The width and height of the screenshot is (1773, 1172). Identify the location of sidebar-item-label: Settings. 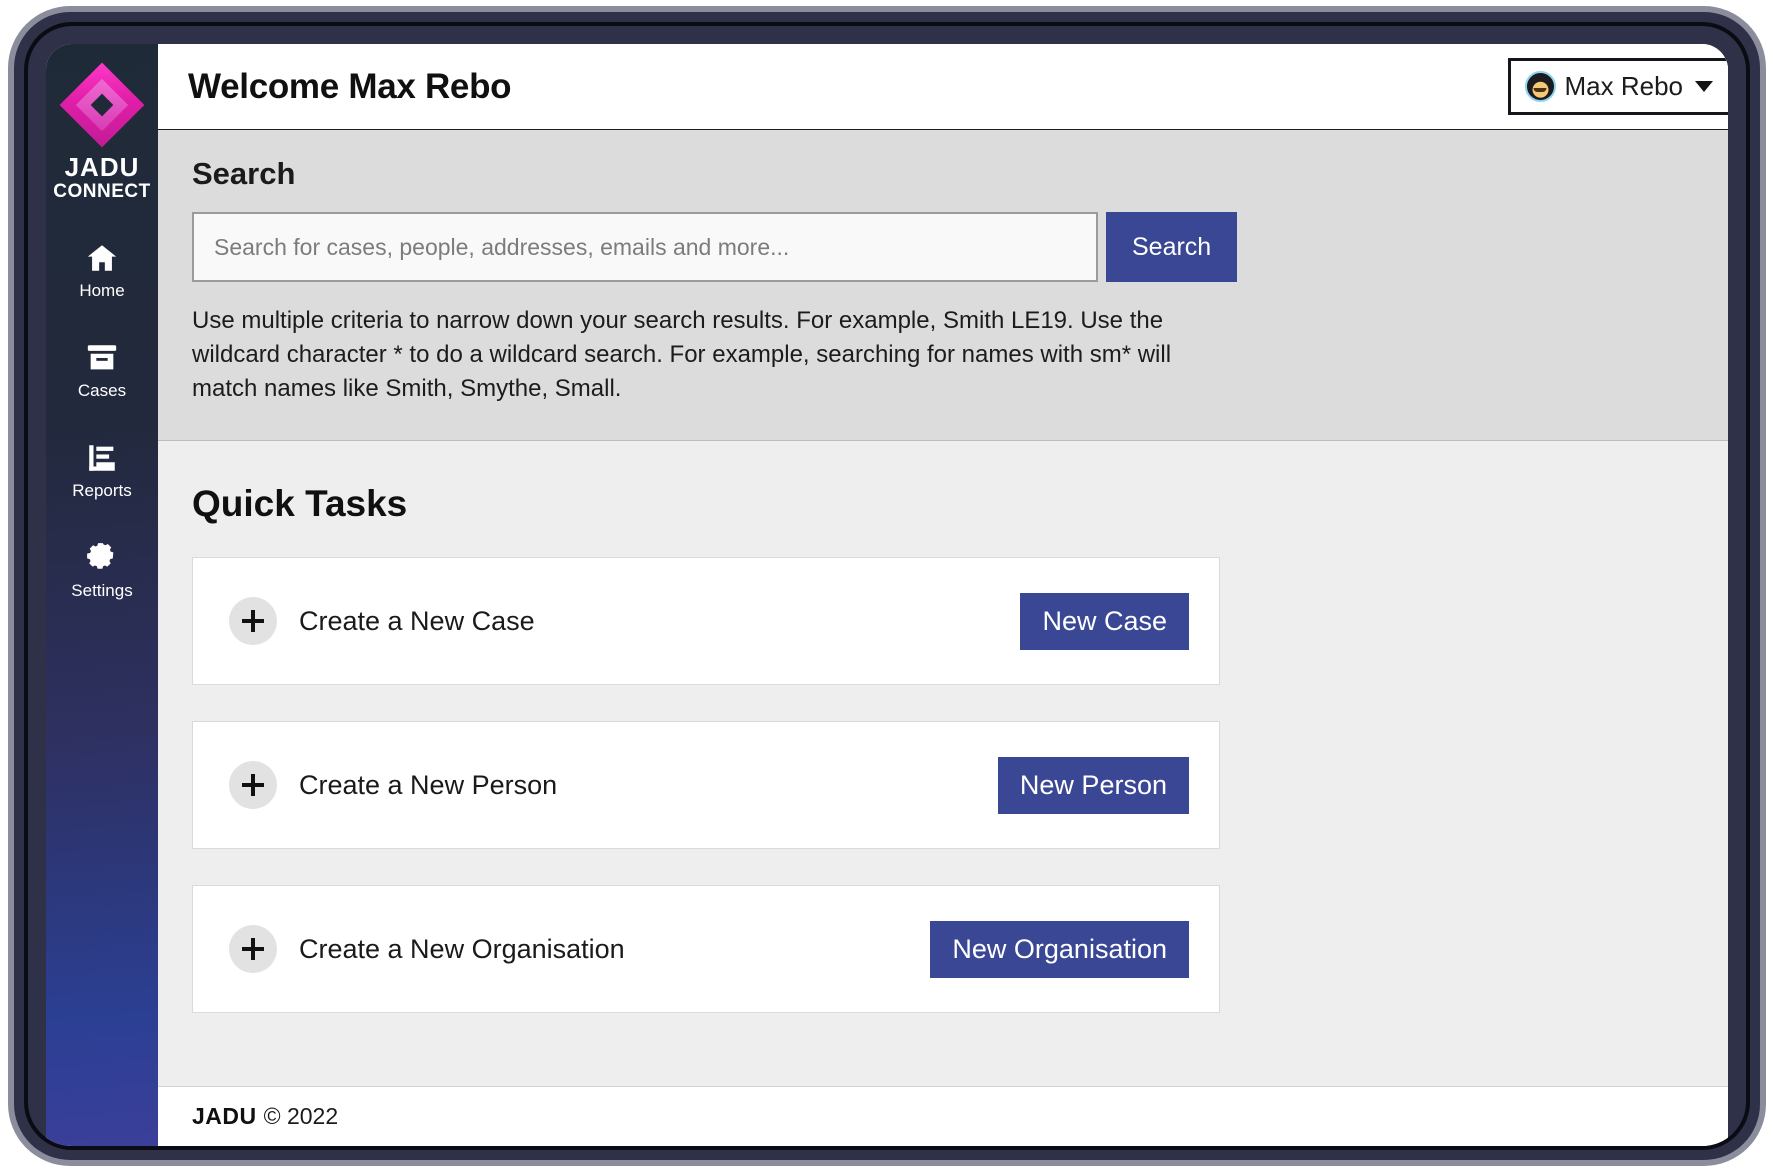
(102, 590).